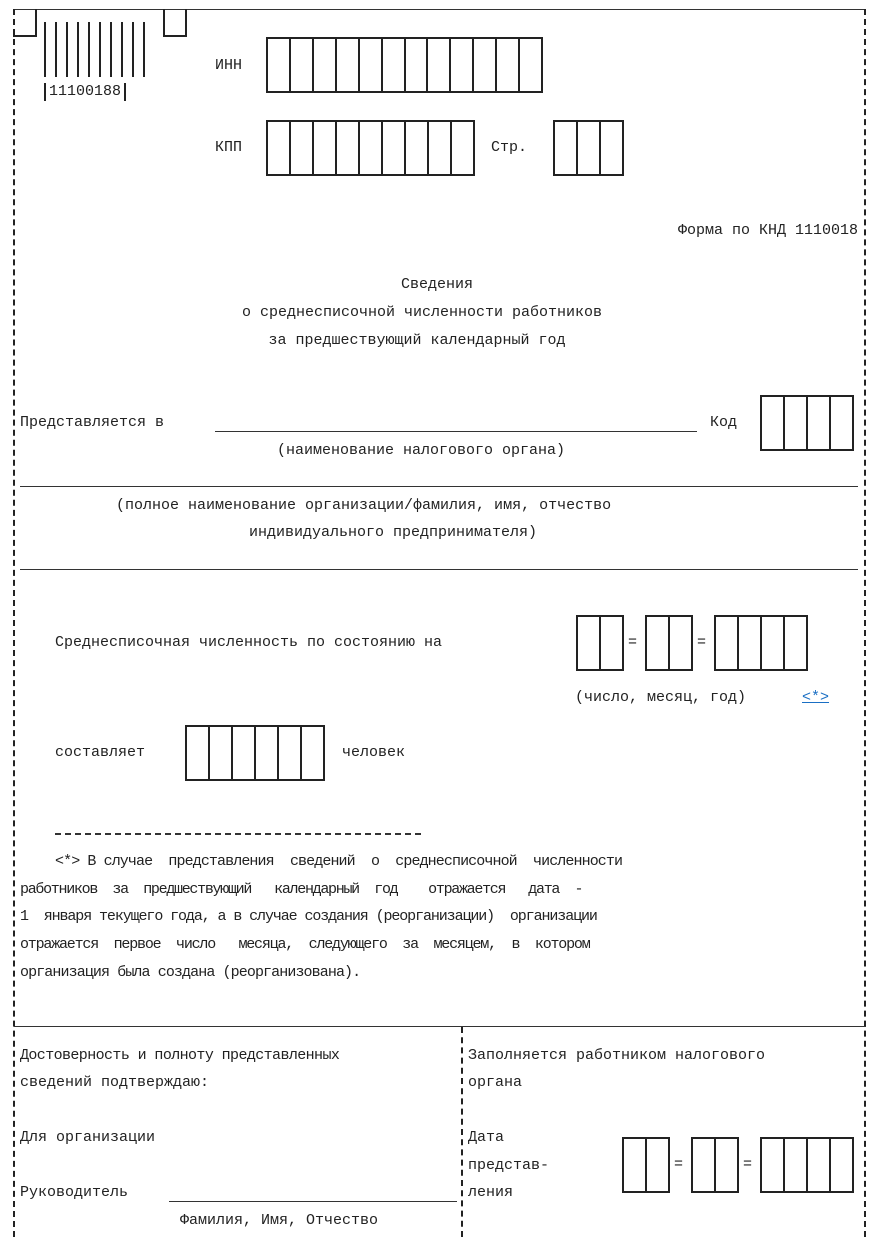  Describe the element at coordinates (509, 147) in the screenshot. I see `page-label: Стр.` at that location.